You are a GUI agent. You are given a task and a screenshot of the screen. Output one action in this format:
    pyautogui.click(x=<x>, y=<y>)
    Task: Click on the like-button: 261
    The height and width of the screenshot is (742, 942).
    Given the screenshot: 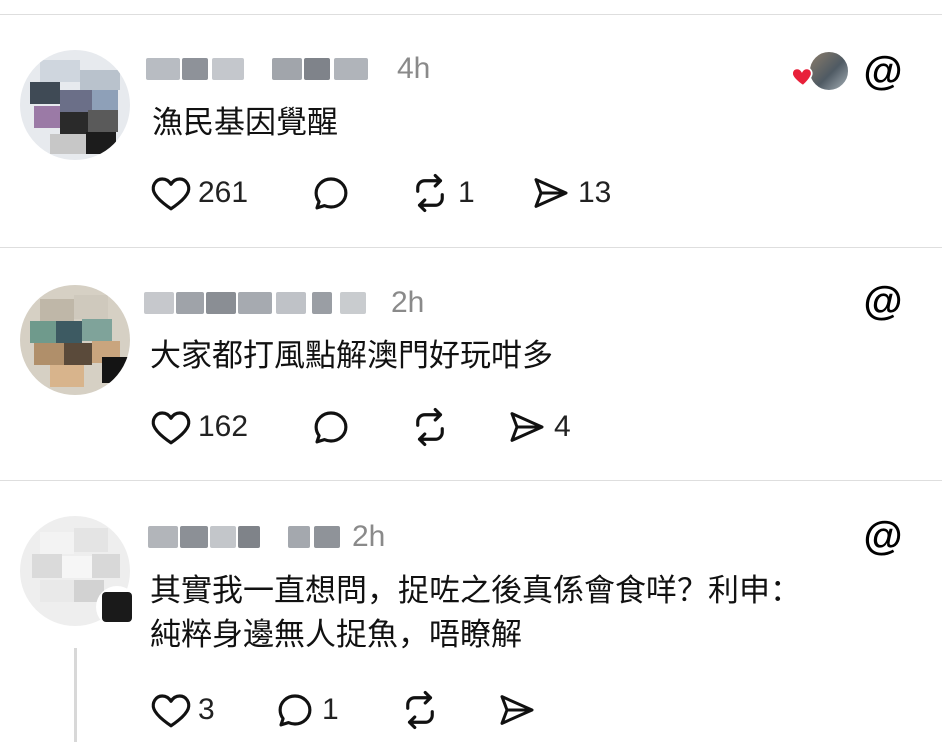 What is the action you would take?
    pyautogui.click(x=199, y=193)
    